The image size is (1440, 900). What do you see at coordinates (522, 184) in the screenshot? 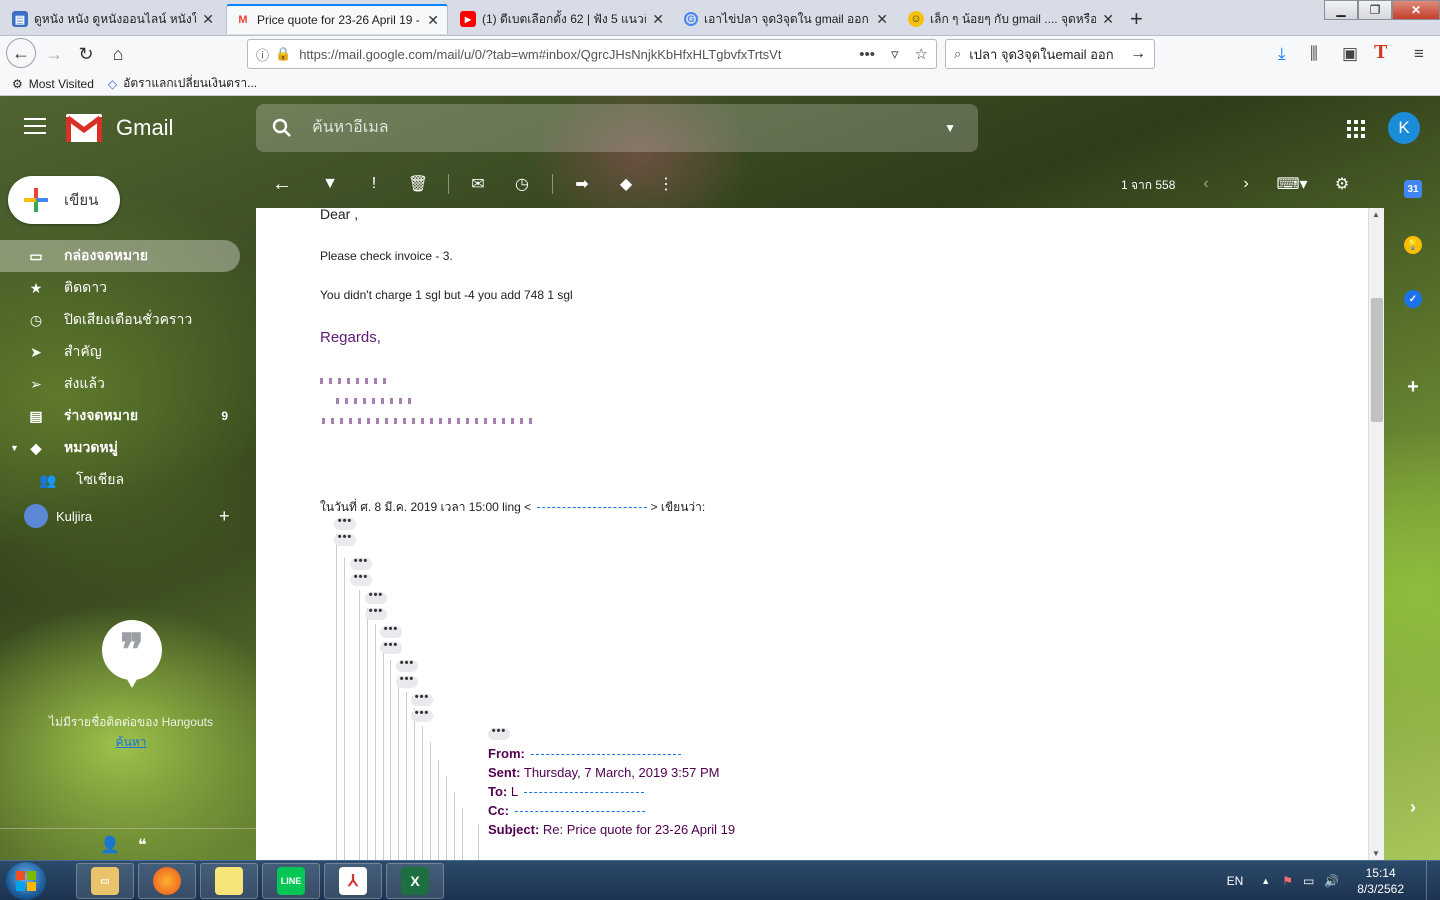
I see `snooze-icon: ◷` at bounding box center [522, 184].